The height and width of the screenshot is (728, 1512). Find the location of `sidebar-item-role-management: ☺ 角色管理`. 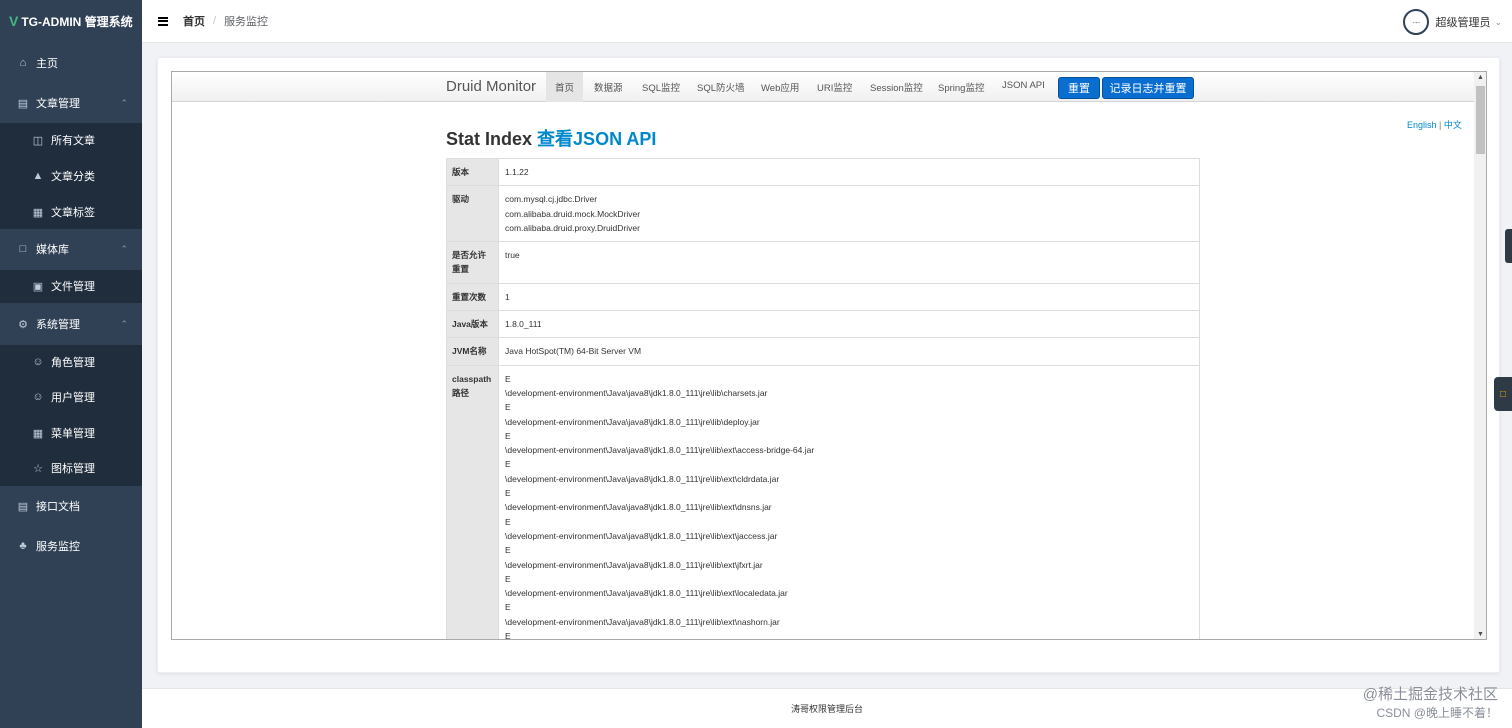

sidebar-item-role-management: ☺ 角色管理 is located at coordinates (71, 362).